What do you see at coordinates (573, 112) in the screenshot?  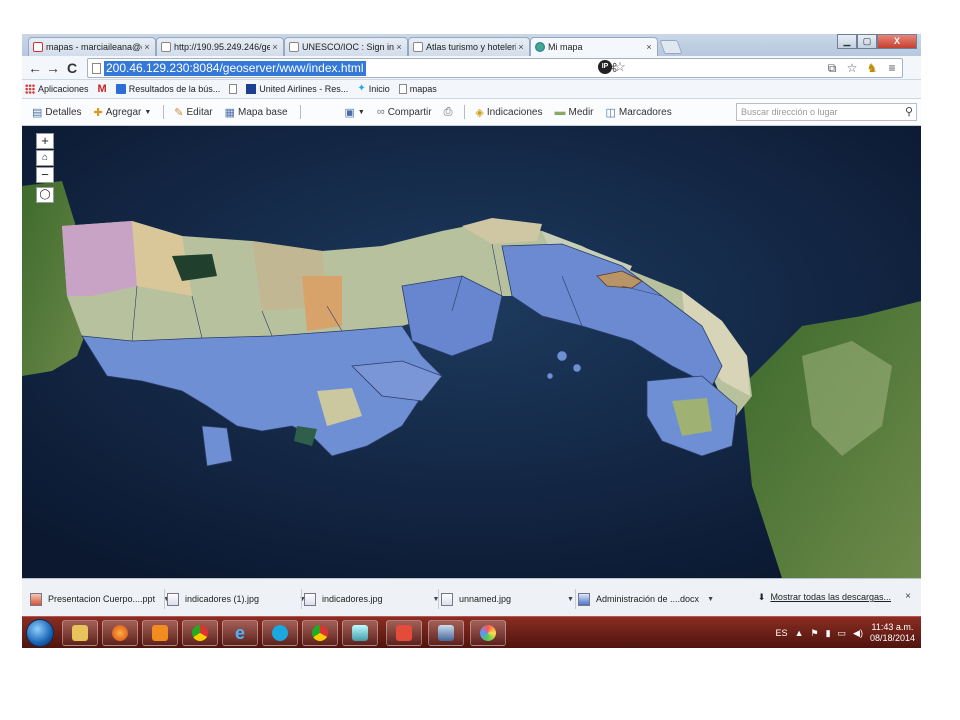 I see `measure-button: ▬ Medir` at bounding box center [573, 112].